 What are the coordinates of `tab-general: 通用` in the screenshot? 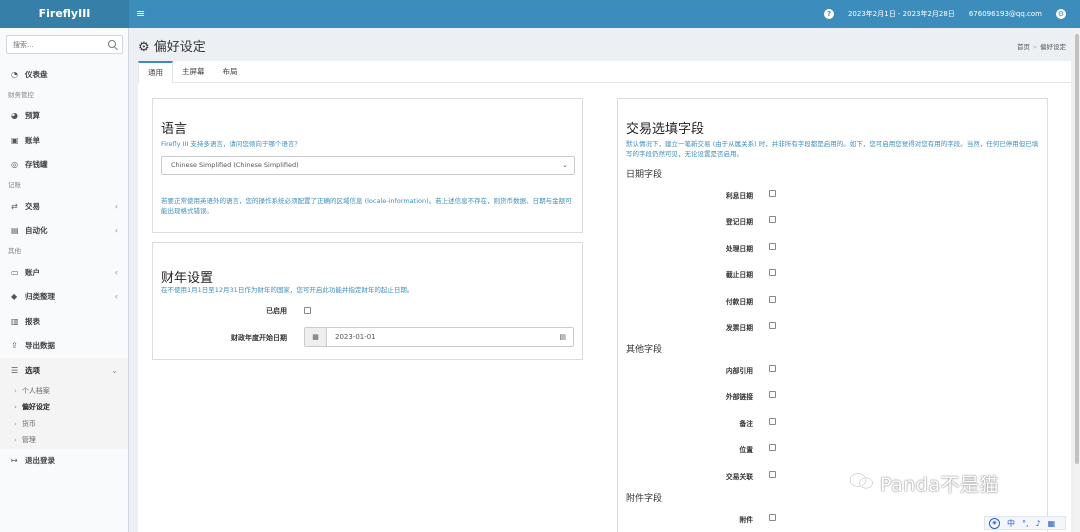 It's located at (155, 72).